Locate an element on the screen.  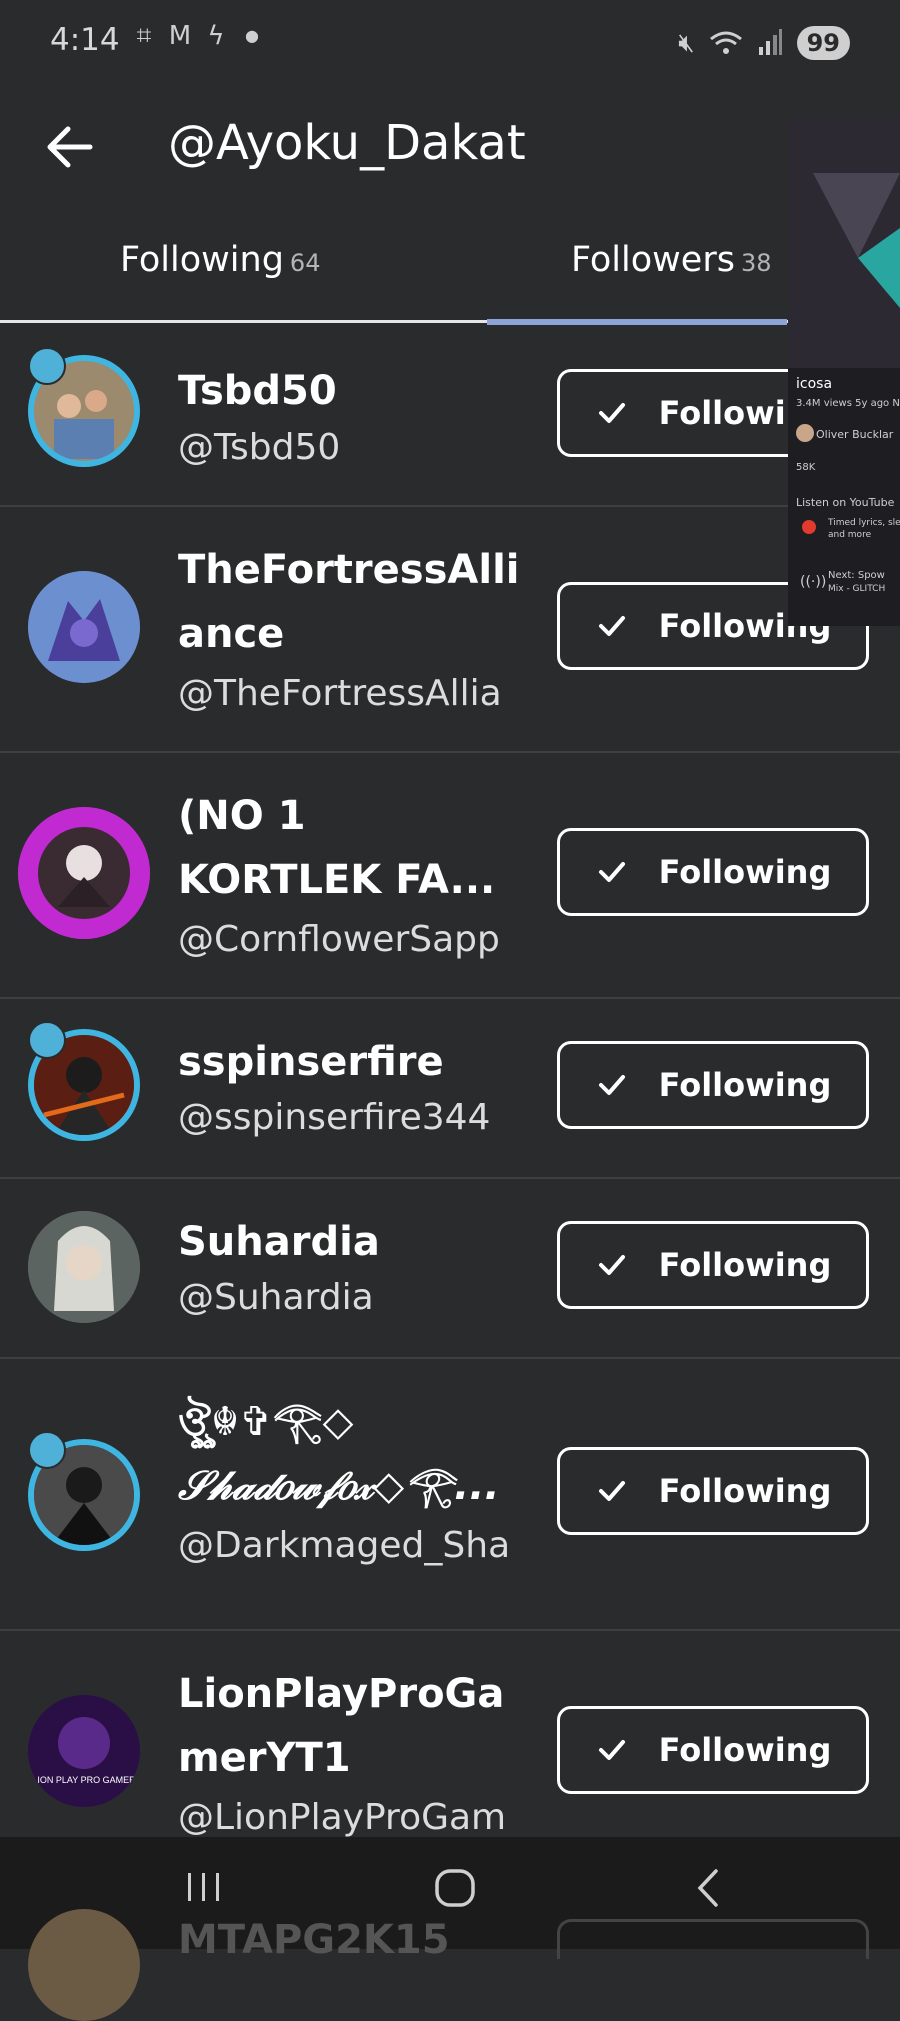
tab-label: Following is located at coordinates (202, 260).